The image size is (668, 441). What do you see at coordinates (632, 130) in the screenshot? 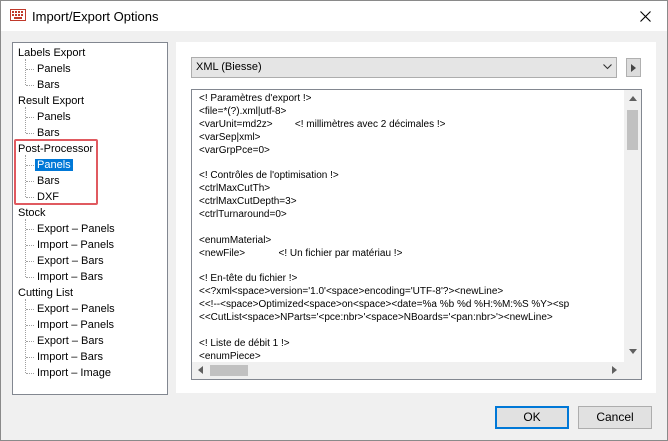
I see `vertical-scroll-thumb` at bounding box center [632, 130].